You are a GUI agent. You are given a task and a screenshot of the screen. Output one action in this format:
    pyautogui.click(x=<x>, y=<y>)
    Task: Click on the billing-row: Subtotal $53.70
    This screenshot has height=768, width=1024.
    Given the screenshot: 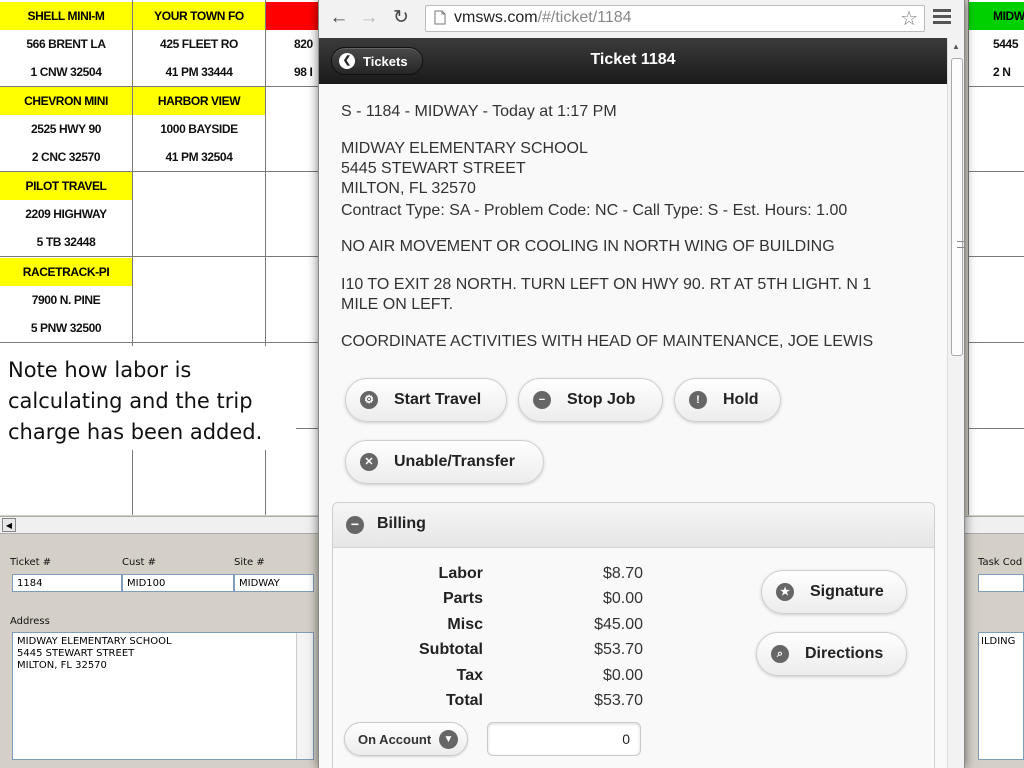 What is the action you would take?
    pyautogui.click(x=503, y=653)
    